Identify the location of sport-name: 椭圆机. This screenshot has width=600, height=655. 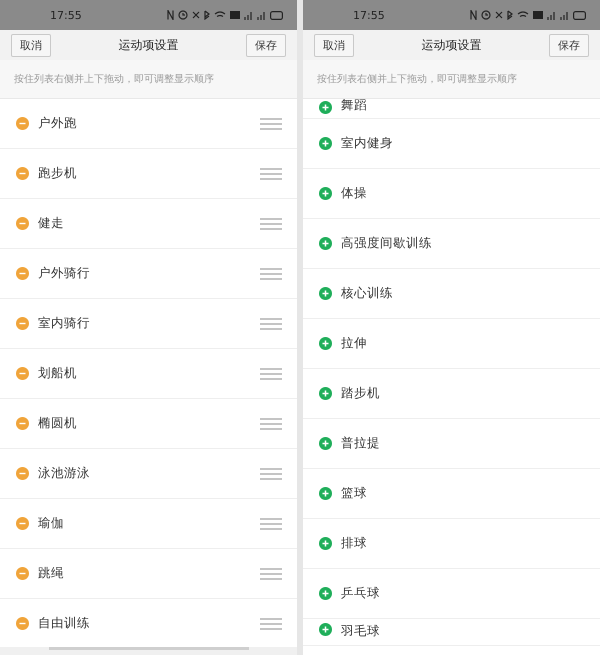
(58, 423).